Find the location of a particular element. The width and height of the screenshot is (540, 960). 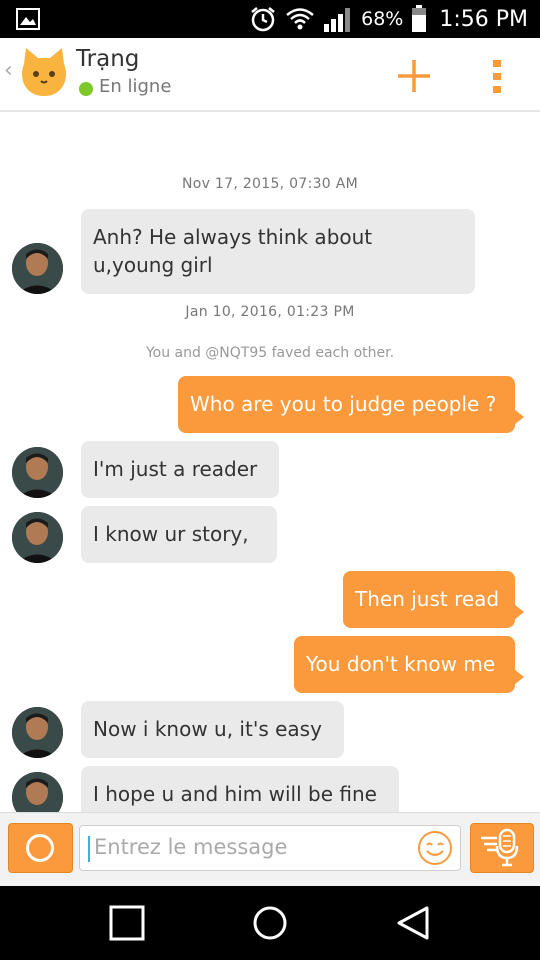

battery-percent: 68% is located at coordinates (382, 19).